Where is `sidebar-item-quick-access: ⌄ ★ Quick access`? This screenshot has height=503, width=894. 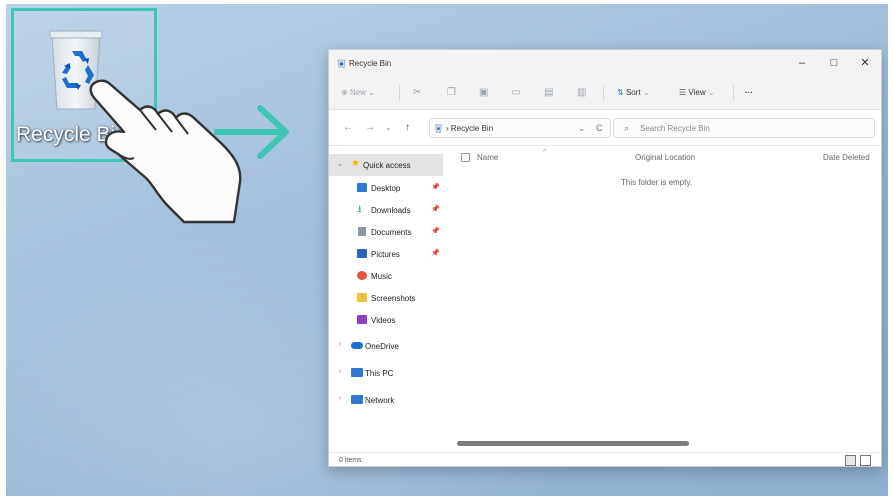 sidebar-item-quick-access: ⌄ ★ Quick access is located at coordinates (386, 165).